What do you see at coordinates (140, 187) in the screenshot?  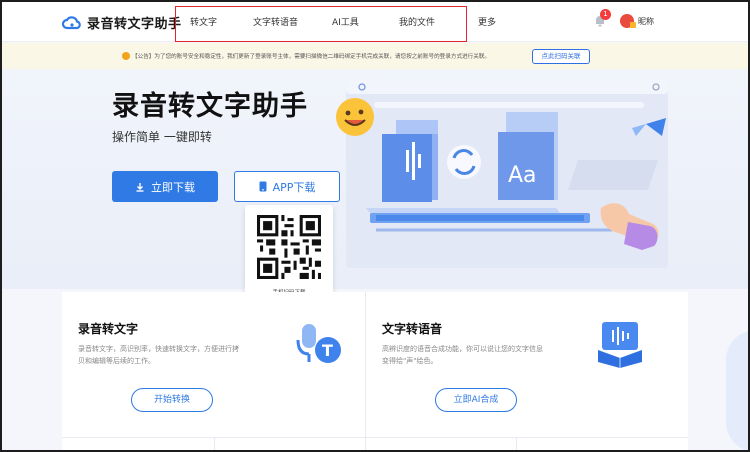 I see `download-icon` at bounding box center [140, 187].